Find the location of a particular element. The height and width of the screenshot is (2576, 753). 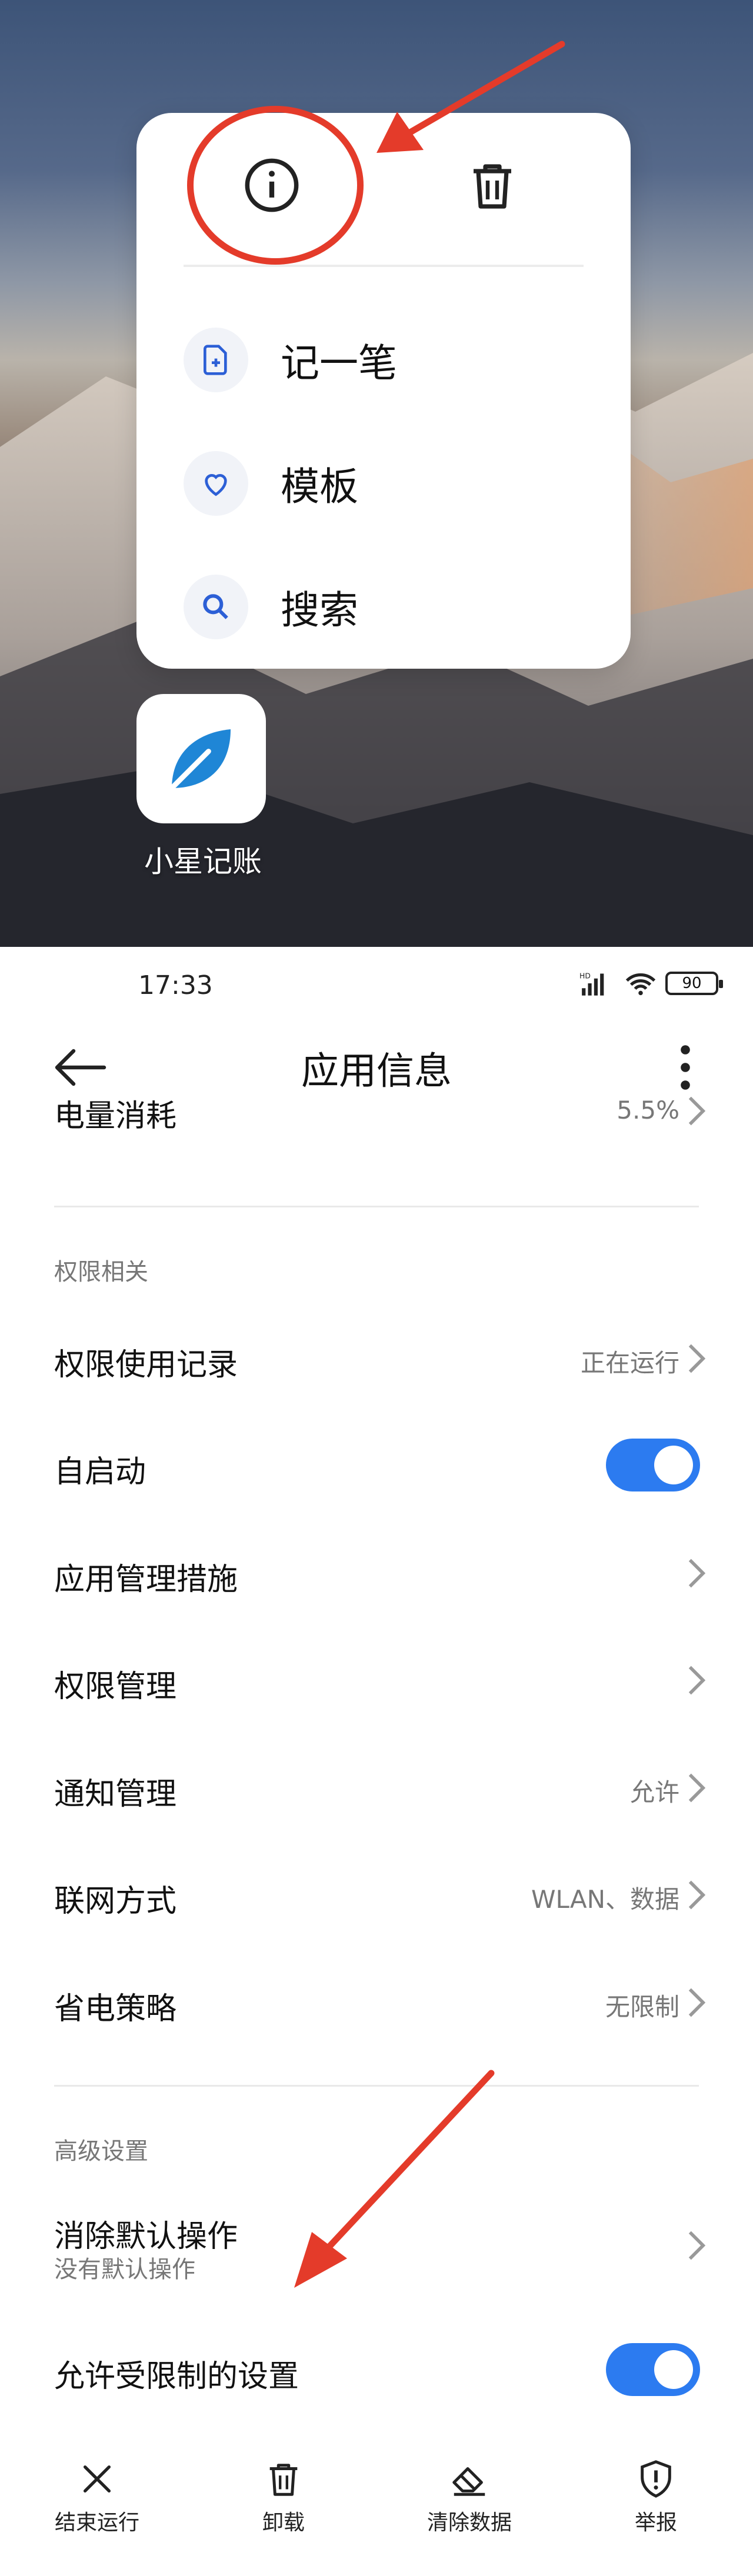

row-value: 5.5% is located at coordinates (648, 1111).